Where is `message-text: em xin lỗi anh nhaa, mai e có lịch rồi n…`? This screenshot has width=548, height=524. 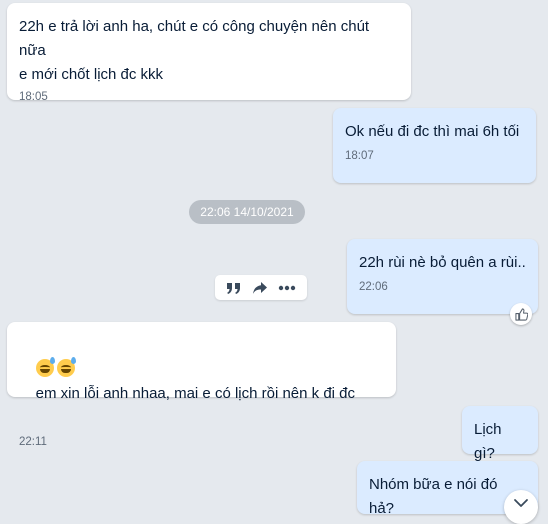 message-text: em xin lỗi anh nhaa, mai e có lịch rồi n… is located at coordinates (195, 393).